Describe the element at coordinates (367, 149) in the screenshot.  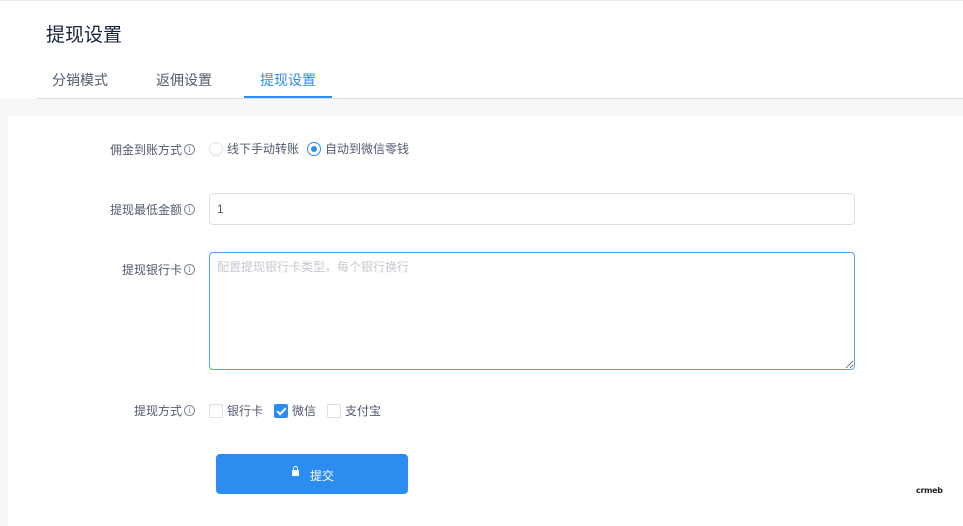
I see `radio-label: 自动到微信零钱` at that location.